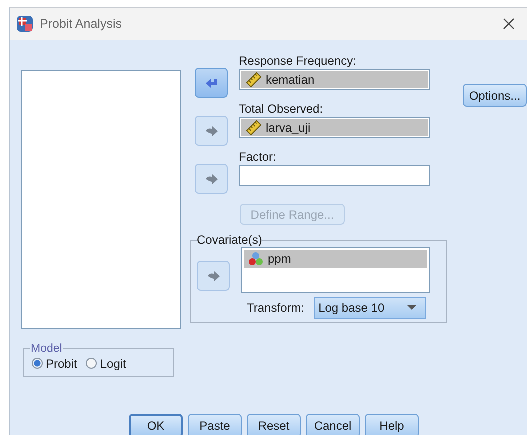 The image size is (527, 435). I want to click on covariate-list: ppm, so click(335, 270).